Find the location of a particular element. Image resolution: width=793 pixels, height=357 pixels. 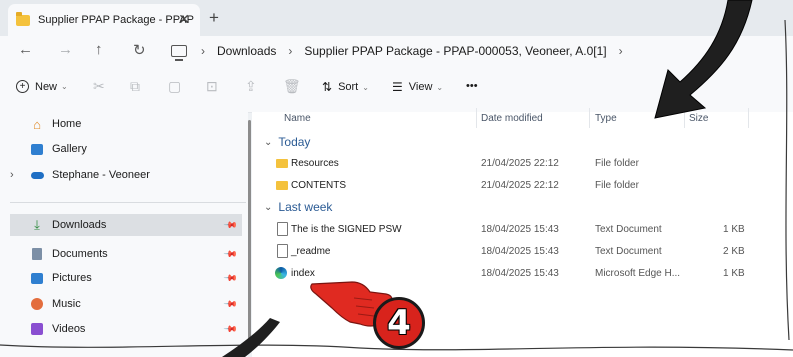

sidebar-item-gallery: Gallery is located at coordinates (126, 149).